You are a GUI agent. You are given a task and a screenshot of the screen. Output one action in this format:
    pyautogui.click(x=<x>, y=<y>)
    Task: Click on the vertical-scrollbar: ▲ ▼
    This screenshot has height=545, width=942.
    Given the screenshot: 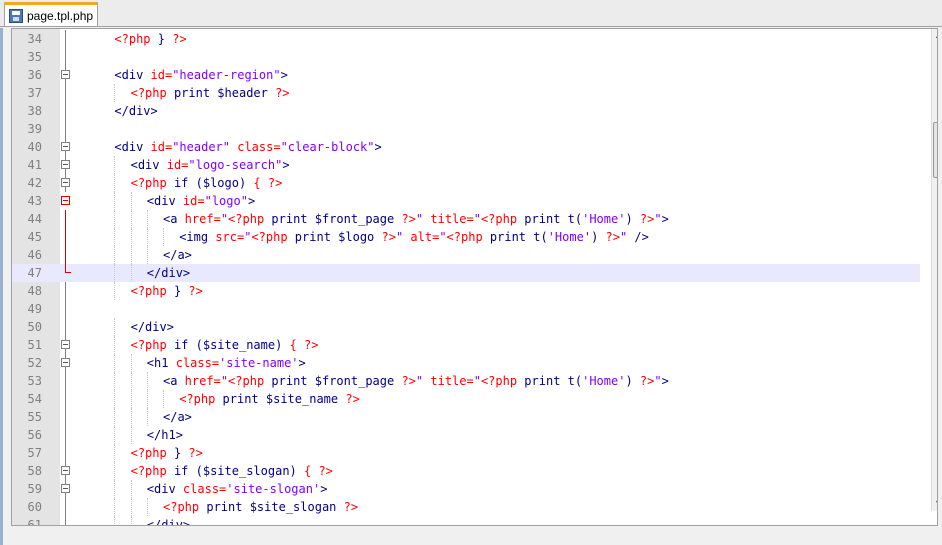 What is the action you would take?
    pyautogui.click(x=934, y=270)
    